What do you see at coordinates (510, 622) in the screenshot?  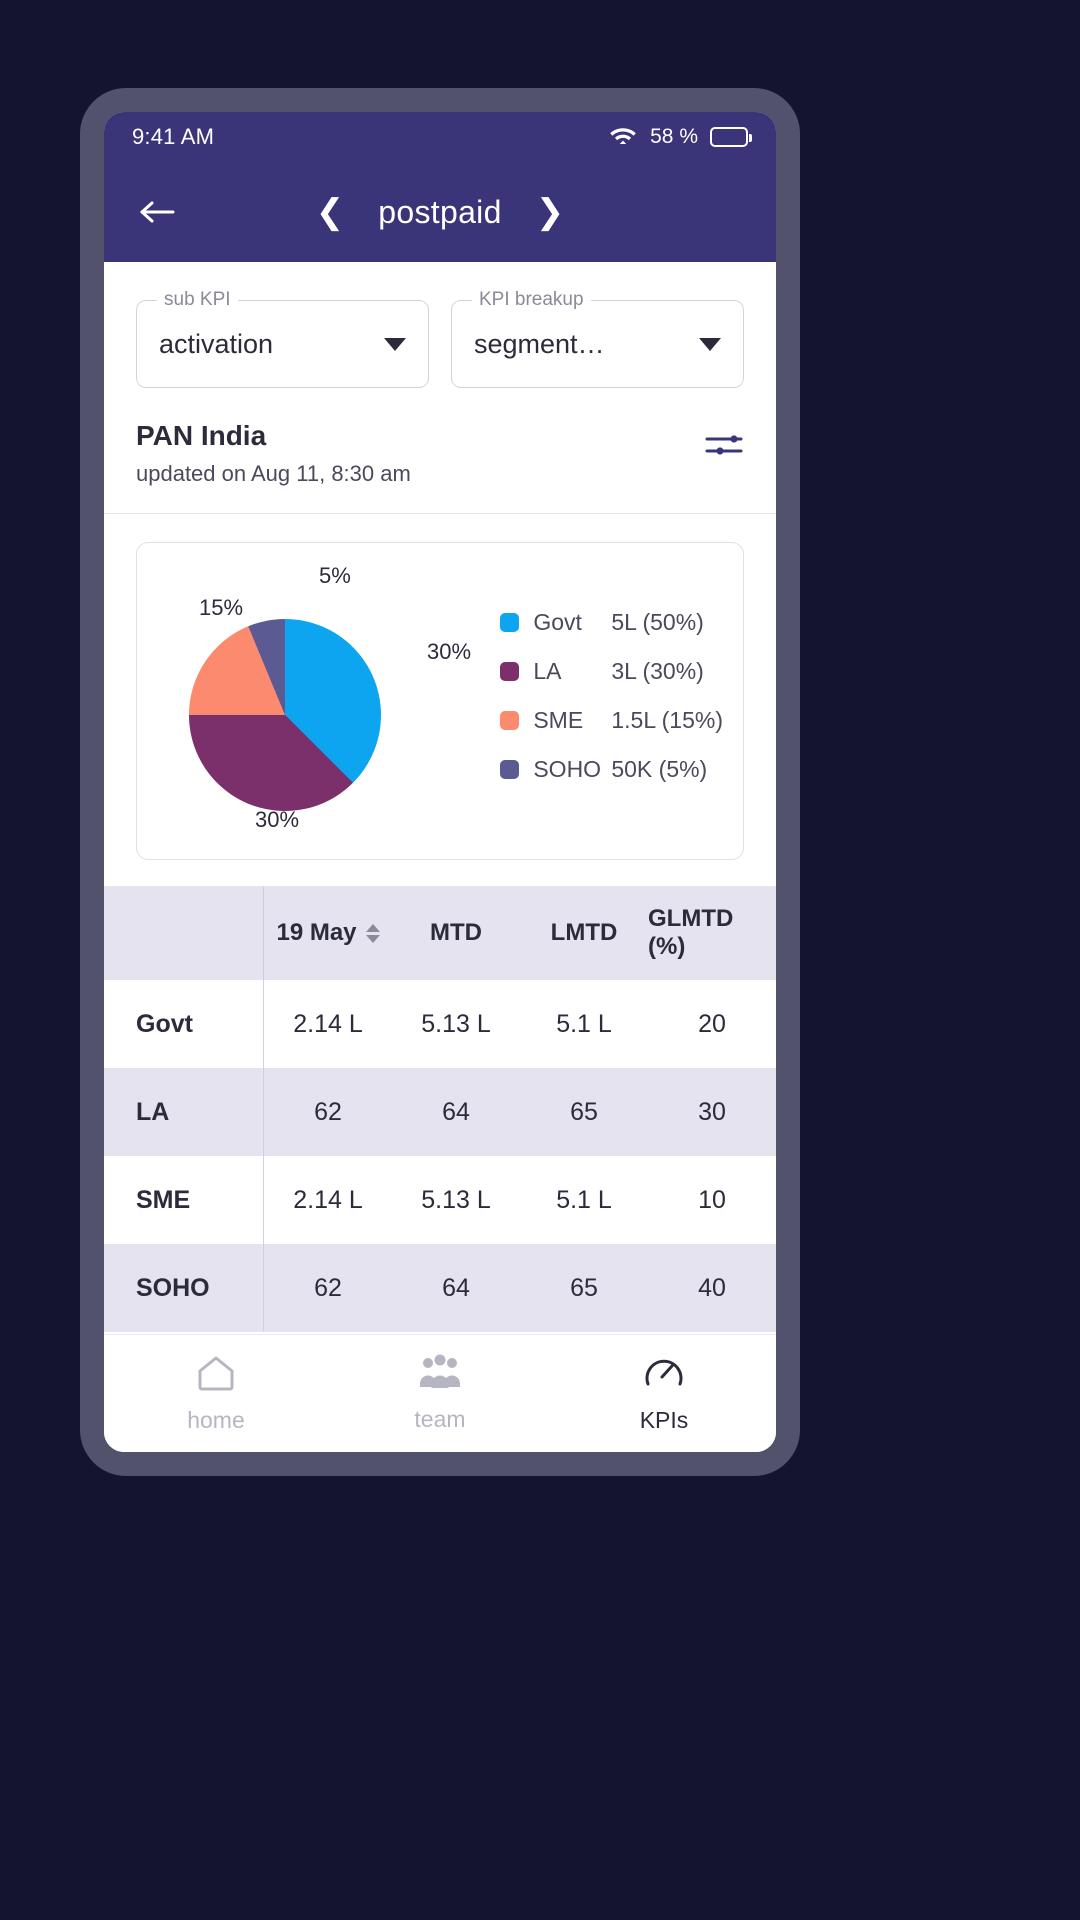 I see `legend-swatch-govt` at bounding box center [510, 622].